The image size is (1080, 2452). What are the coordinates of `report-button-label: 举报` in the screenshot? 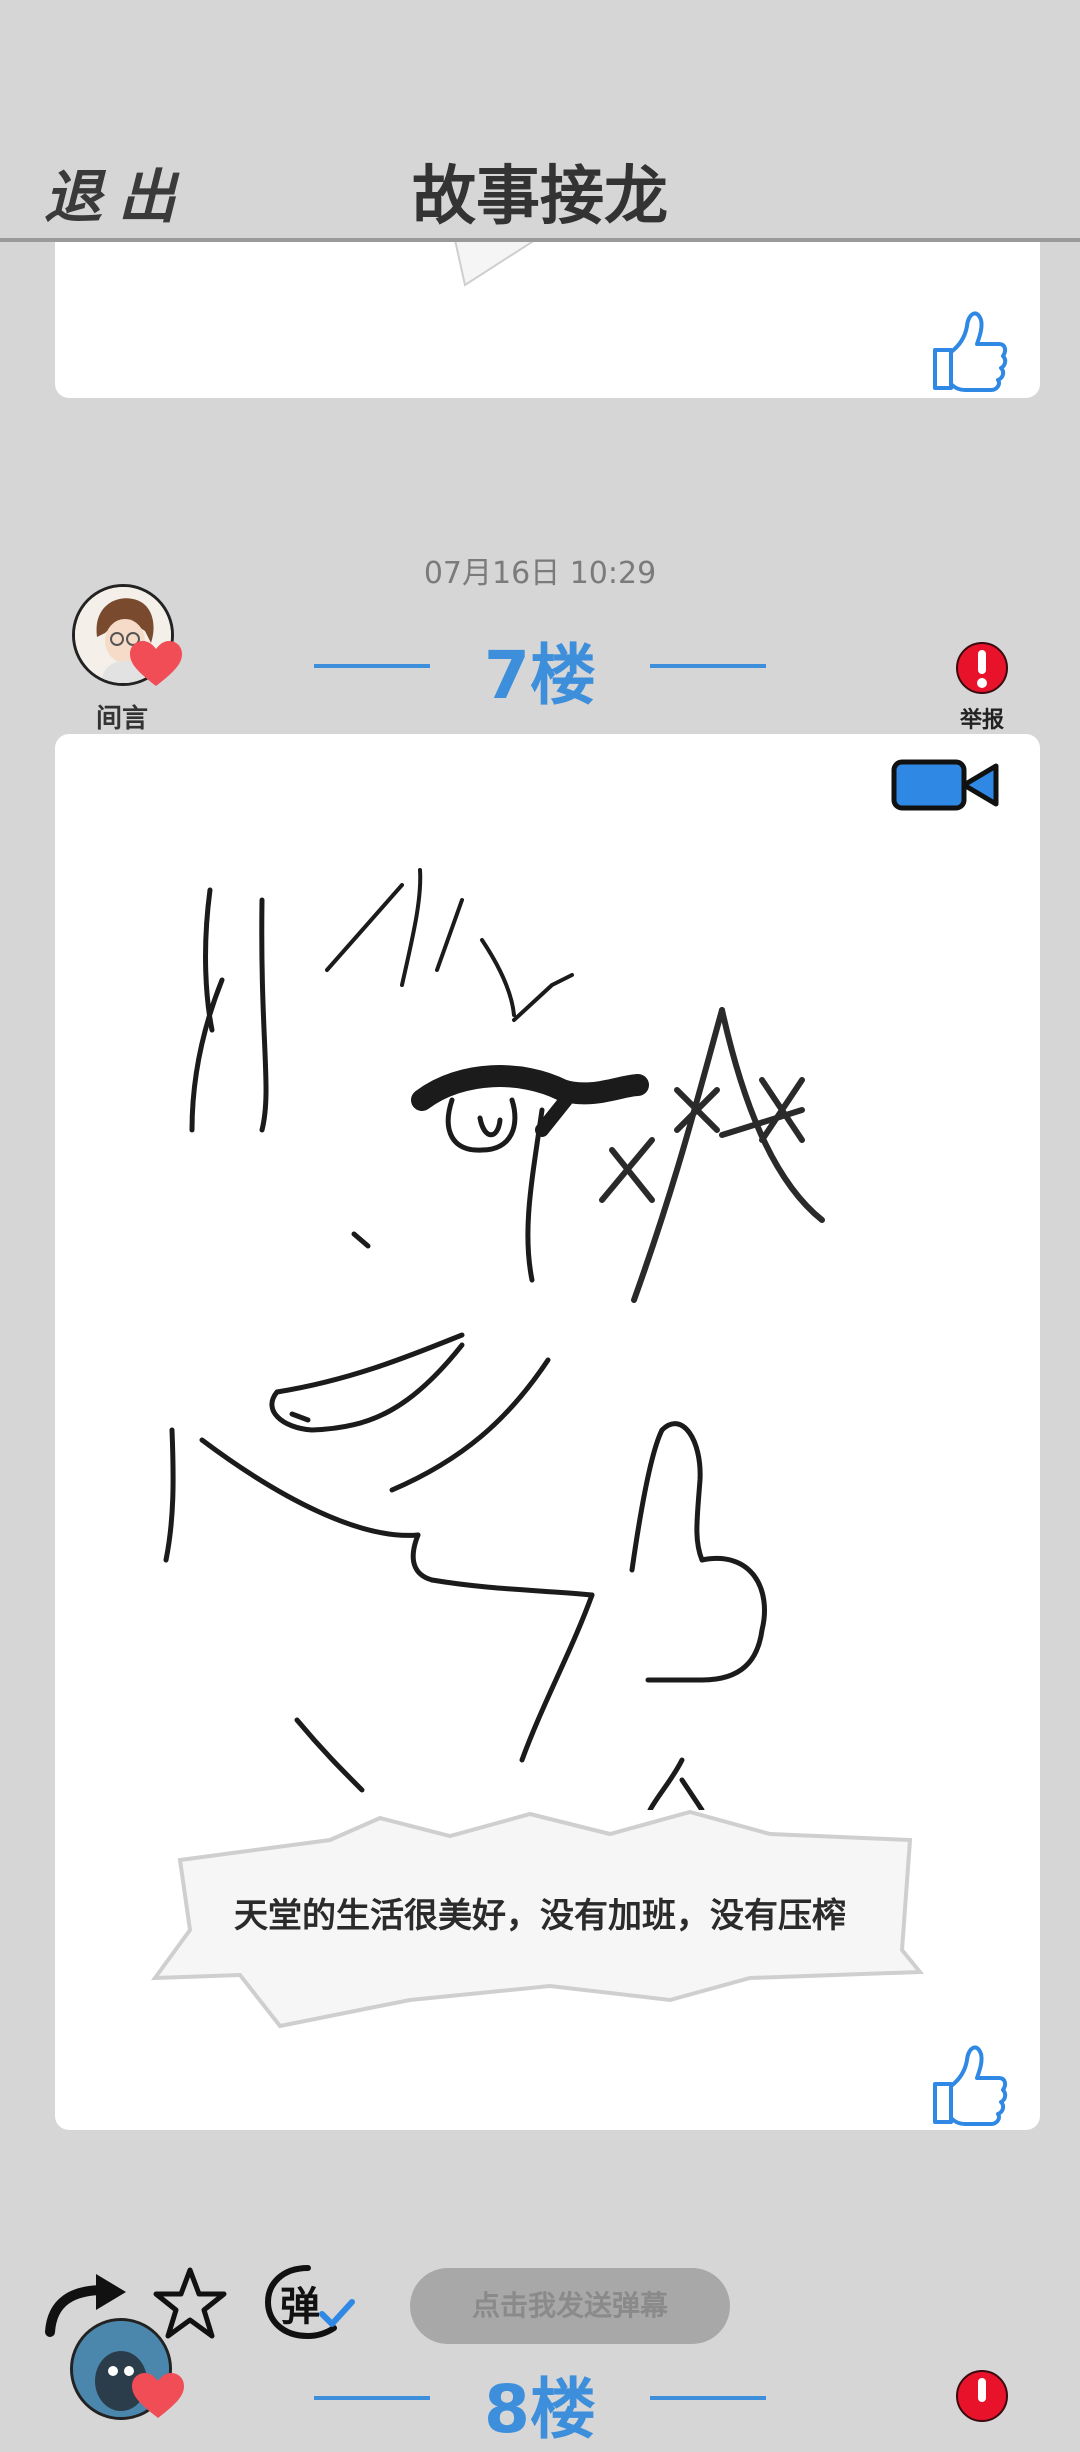 It's located at (982, 718).